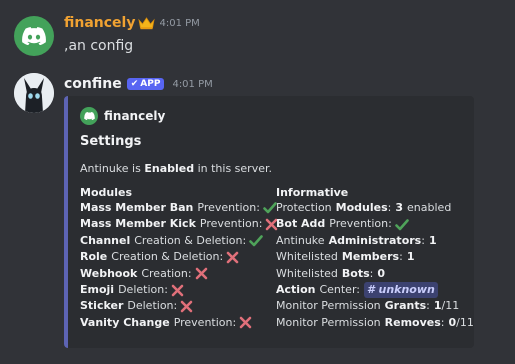 Image resolution: width=515 pixels, height=364 pixels. Describe the element at coordinates (137, 207) in the screenshot. I see `module-name: Mass Member Ban` at that location.